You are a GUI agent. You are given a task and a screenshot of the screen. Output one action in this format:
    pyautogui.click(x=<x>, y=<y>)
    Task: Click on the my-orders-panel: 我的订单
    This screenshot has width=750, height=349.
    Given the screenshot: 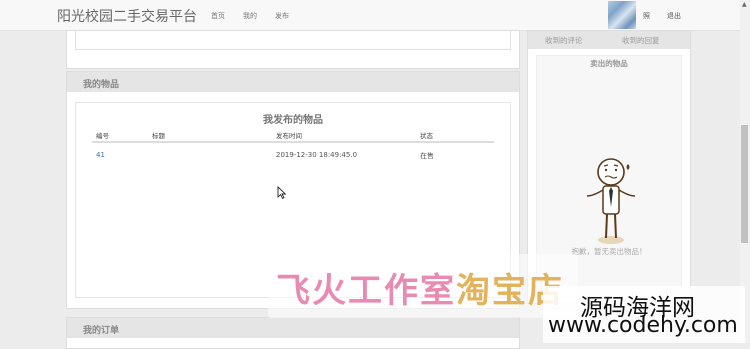 What is the action you would take?
    pyautogui.click(x=293, y=333)
    